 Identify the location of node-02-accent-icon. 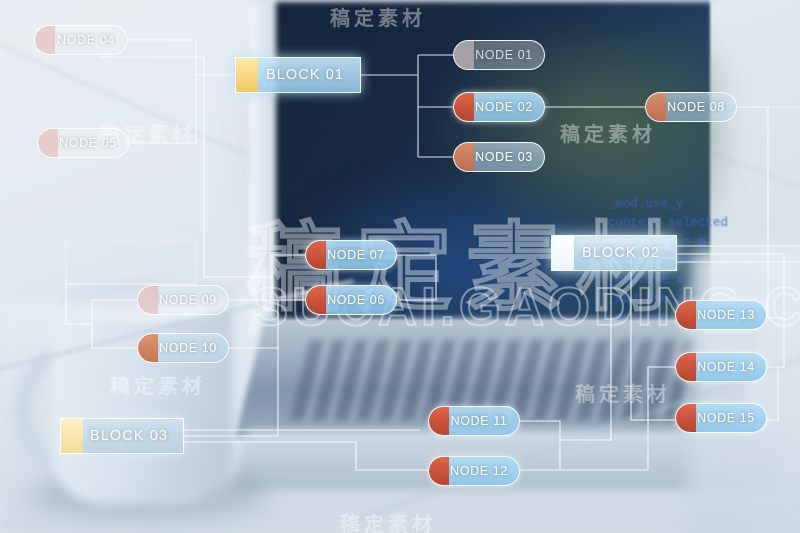
(464, 107).